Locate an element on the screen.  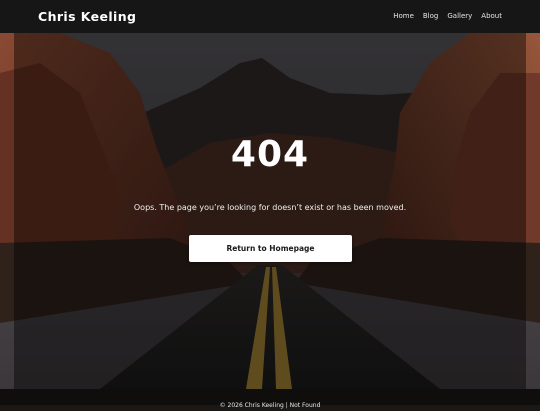
nav-link-blog: Blog is located at coordinates (430, 16).